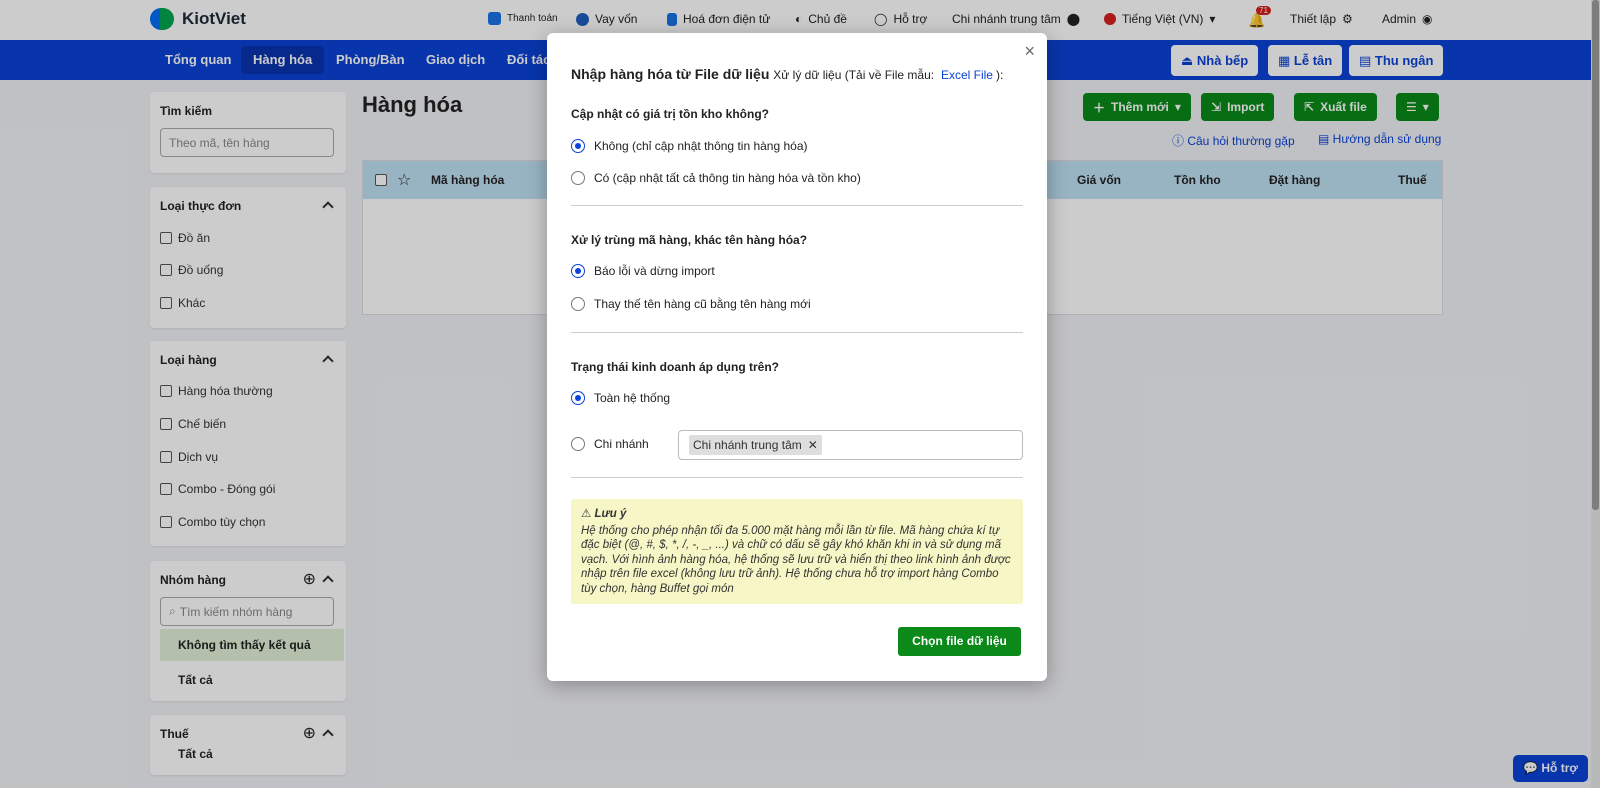 The height and width of the screenshot is (788, 1600). Describe the element at coordinates (689, 146) in the screenshot. I see `option-no-stock: Không (chỉ cập nhật thông tin hàng hóa)` at that location.